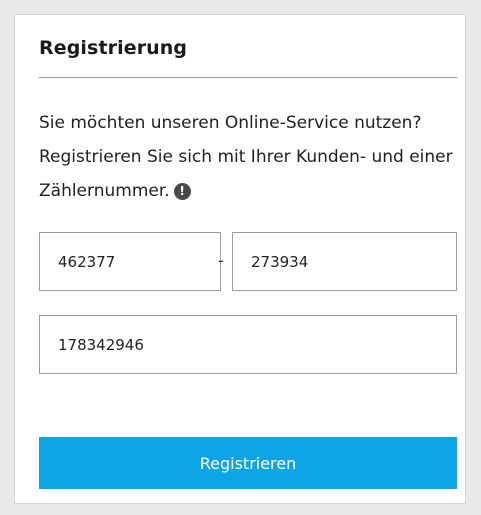 The width and height of the screenshot is (481, 515). What do you see at coordinates (248, 77) in the screenshot?
I see `title-divider` at bounding box center [248, 77].